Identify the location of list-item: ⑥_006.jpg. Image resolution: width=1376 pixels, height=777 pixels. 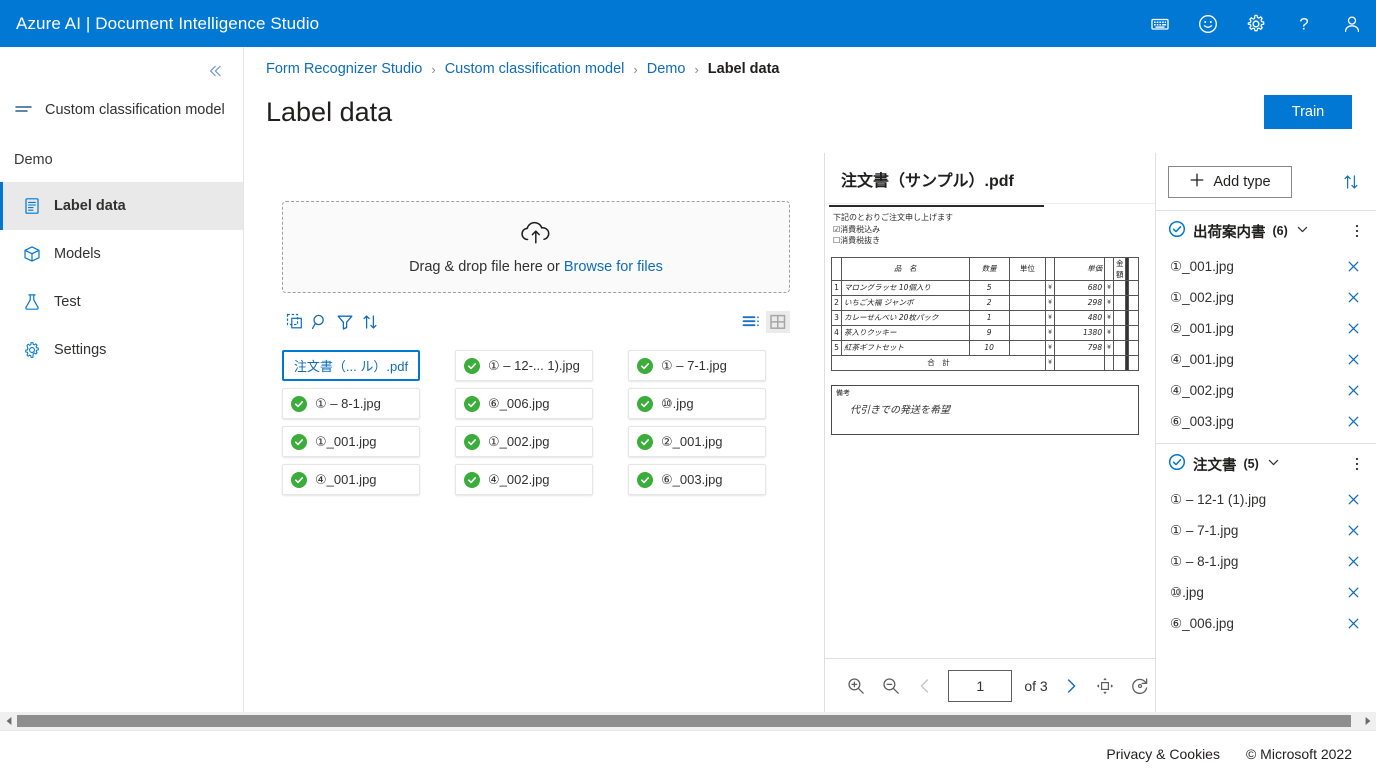
(1266, 623).